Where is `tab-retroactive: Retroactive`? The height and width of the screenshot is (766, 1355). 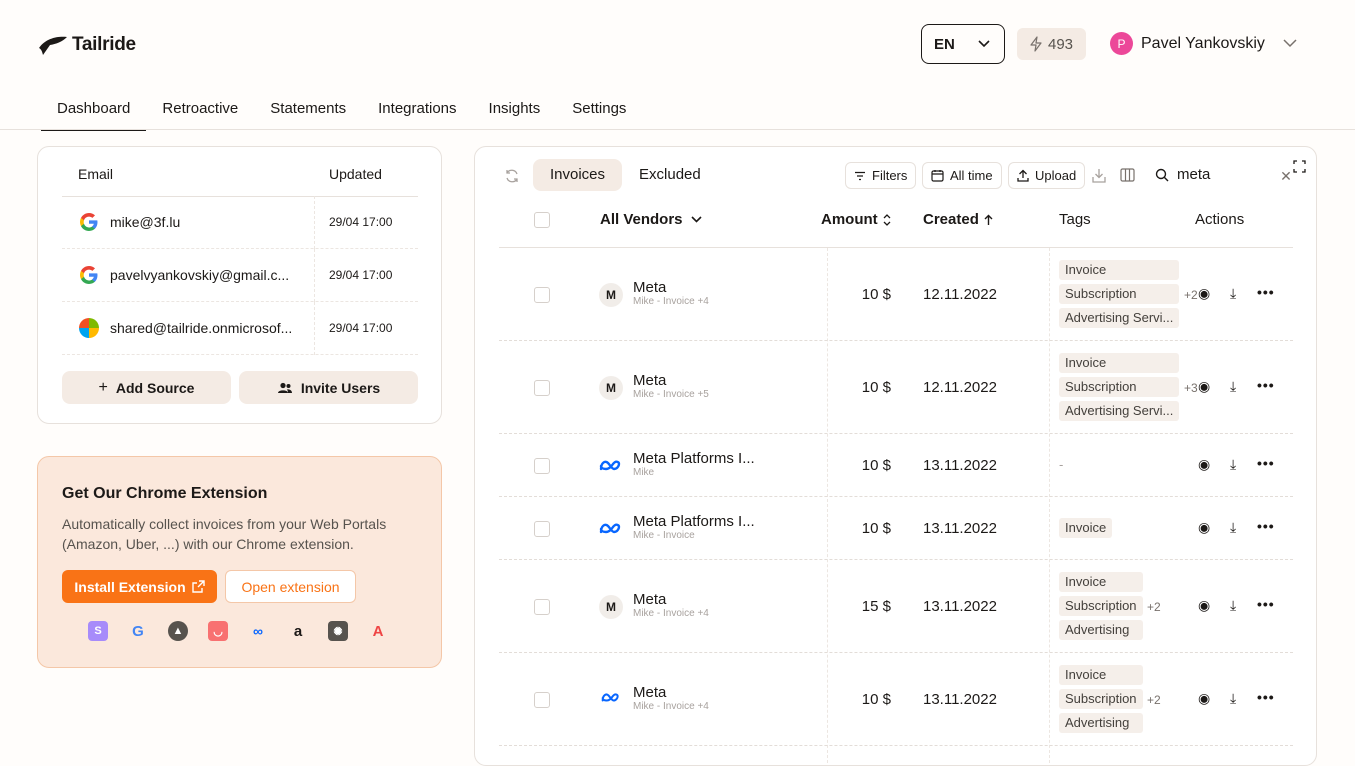 tab-retroactive: Retroactive is located at coordinates (200, 111).